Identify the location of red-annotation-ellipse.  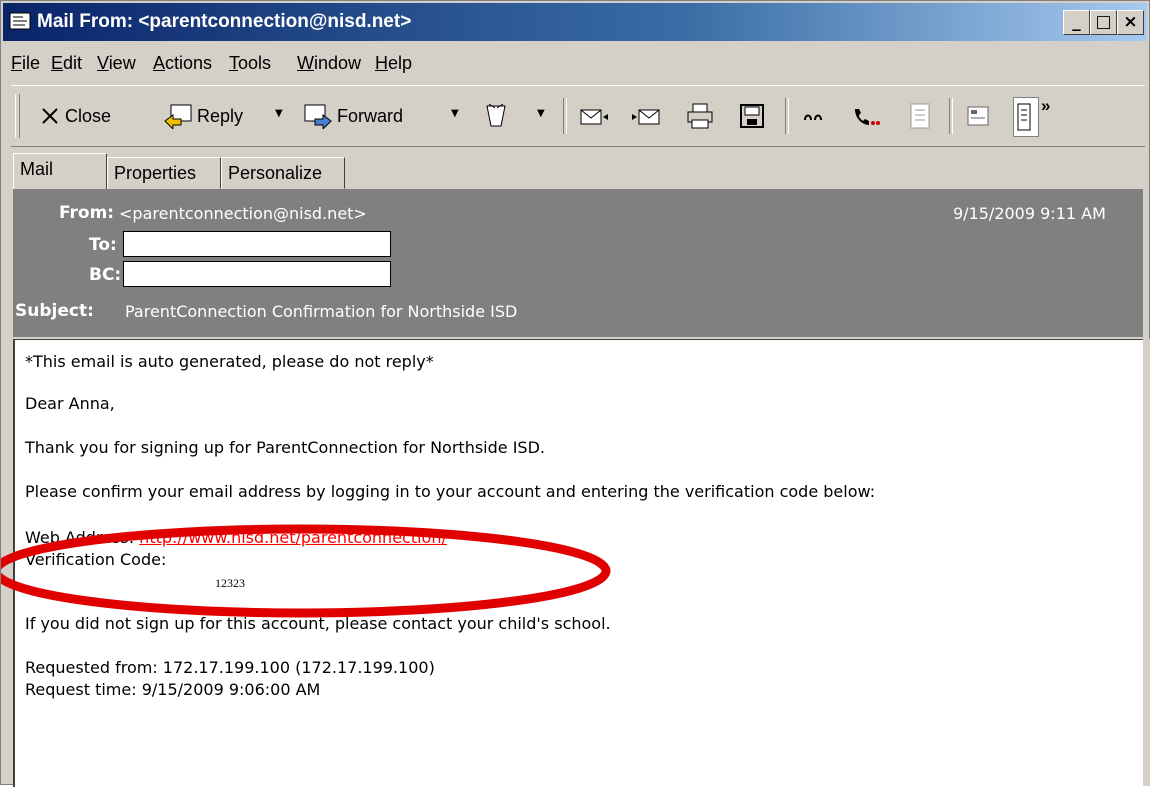
(306, 571).